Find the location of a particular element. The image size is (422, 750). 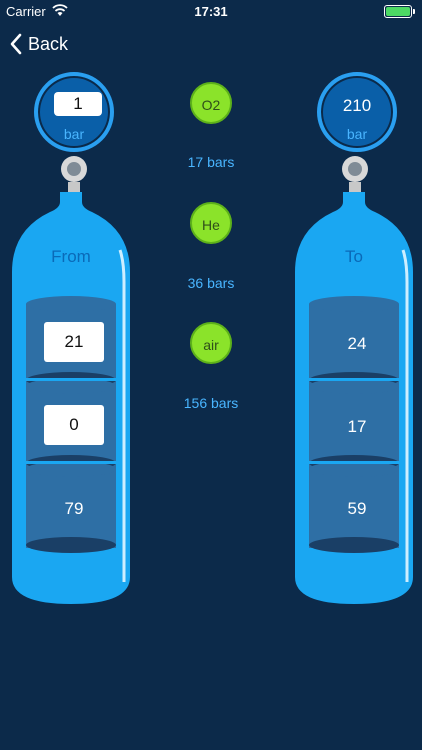

gas-air-bars: 156 bars is located at coordinates (211, 403).